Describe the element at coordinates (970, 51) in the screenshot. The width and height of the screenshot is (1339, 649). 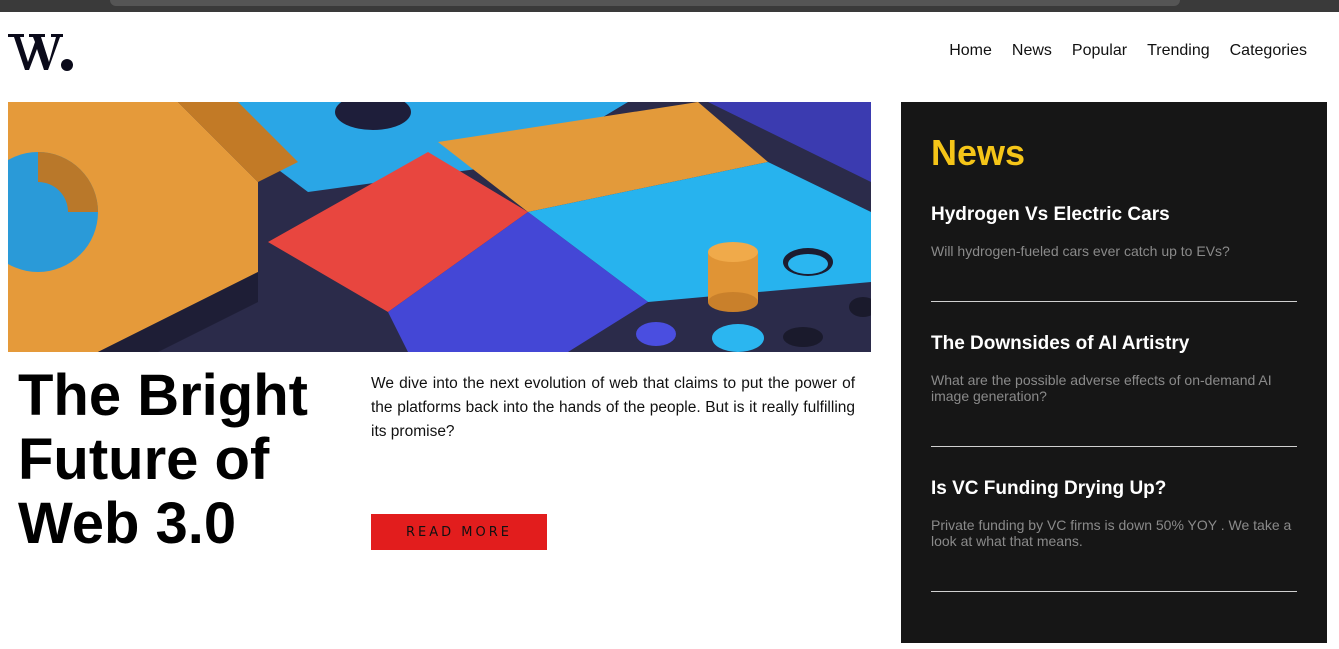
I see `nav-home: Home` at that location.